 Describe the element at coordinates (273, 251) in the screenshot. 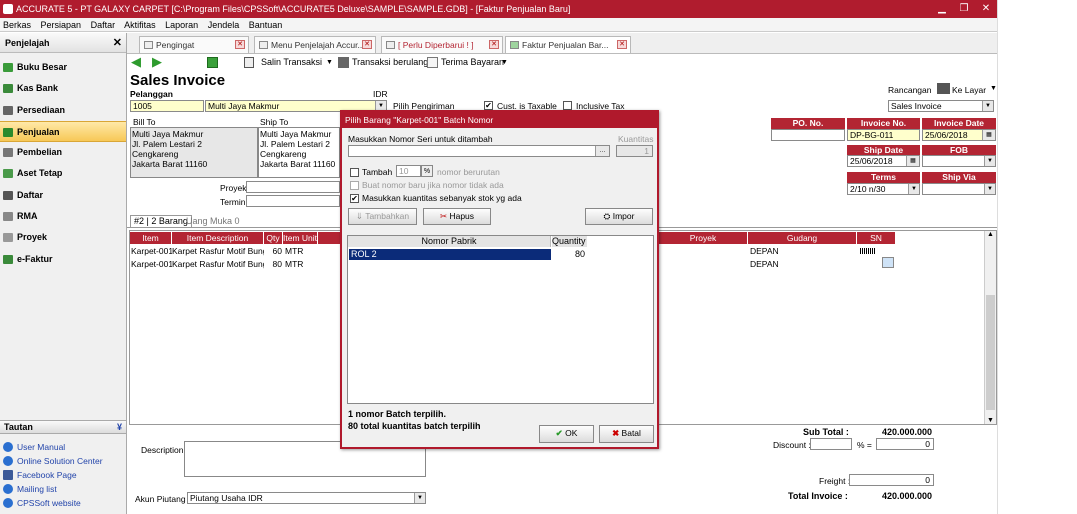

I see `cell-qty: 60` at that location.